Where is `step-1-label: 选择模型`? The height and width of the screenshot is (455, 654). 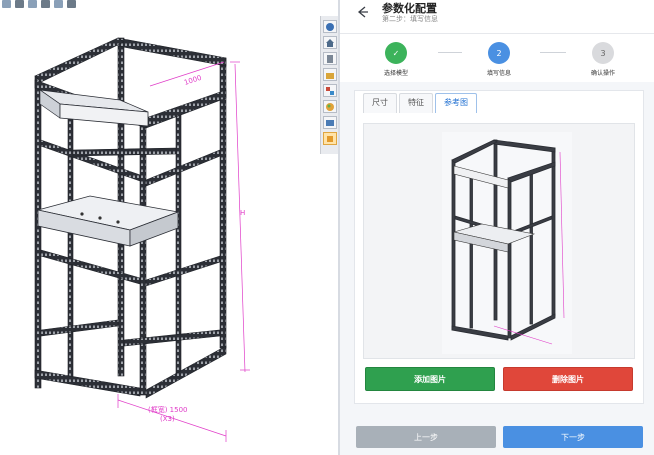
step-1-label: 选择模型 is located at coordinates (395, 73).